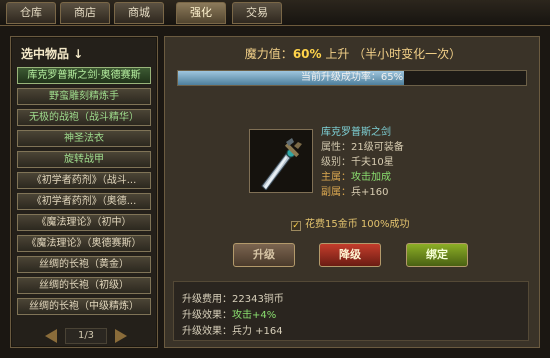 This screenshot has height=358, width=550. What do you see at coordinates (254, 315) in the screenshot?
I see `info-value: 攻击+4%` at bounding box center [254, 315].